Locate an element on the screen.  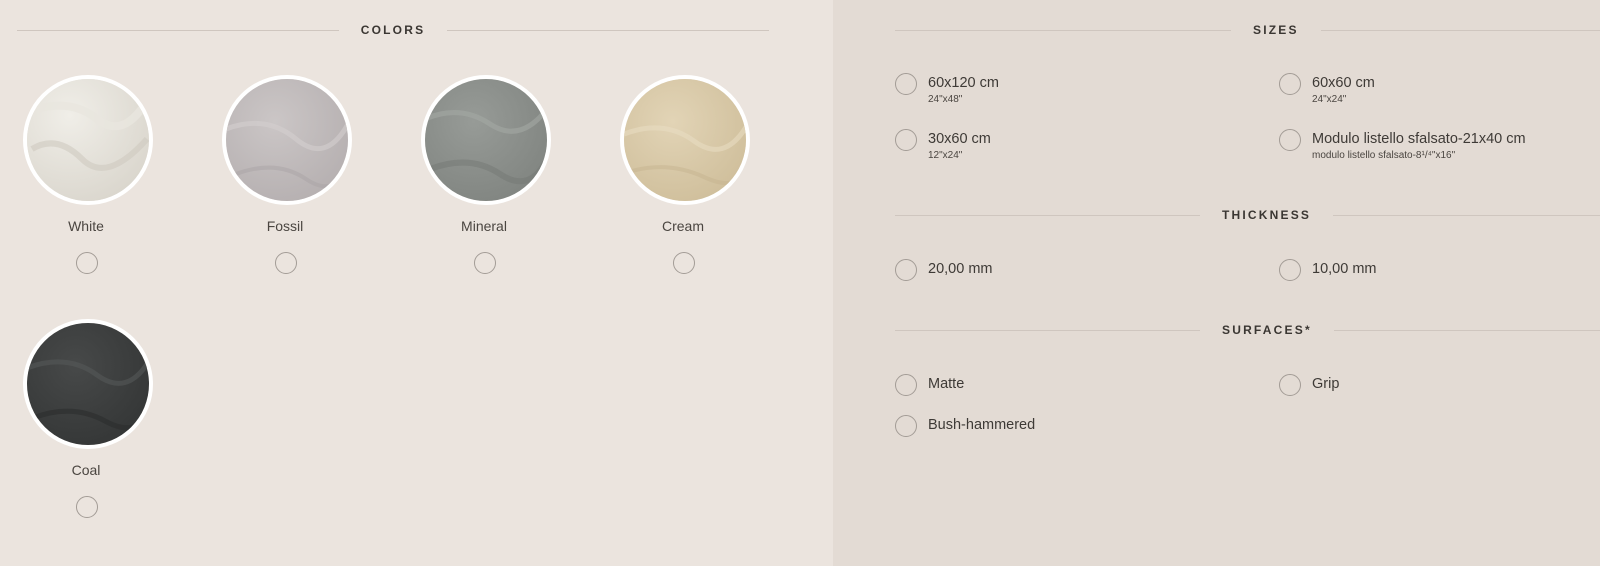
color-label-mineral: Mineral is located at coordinates (484, 226).